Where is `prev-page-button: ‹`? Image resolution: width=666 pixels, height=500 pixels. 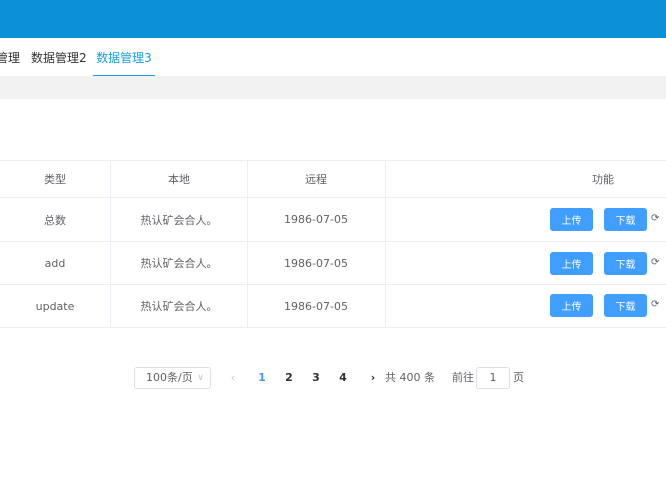 prev-page-button: ‹ is located at coordinates (233, 378).